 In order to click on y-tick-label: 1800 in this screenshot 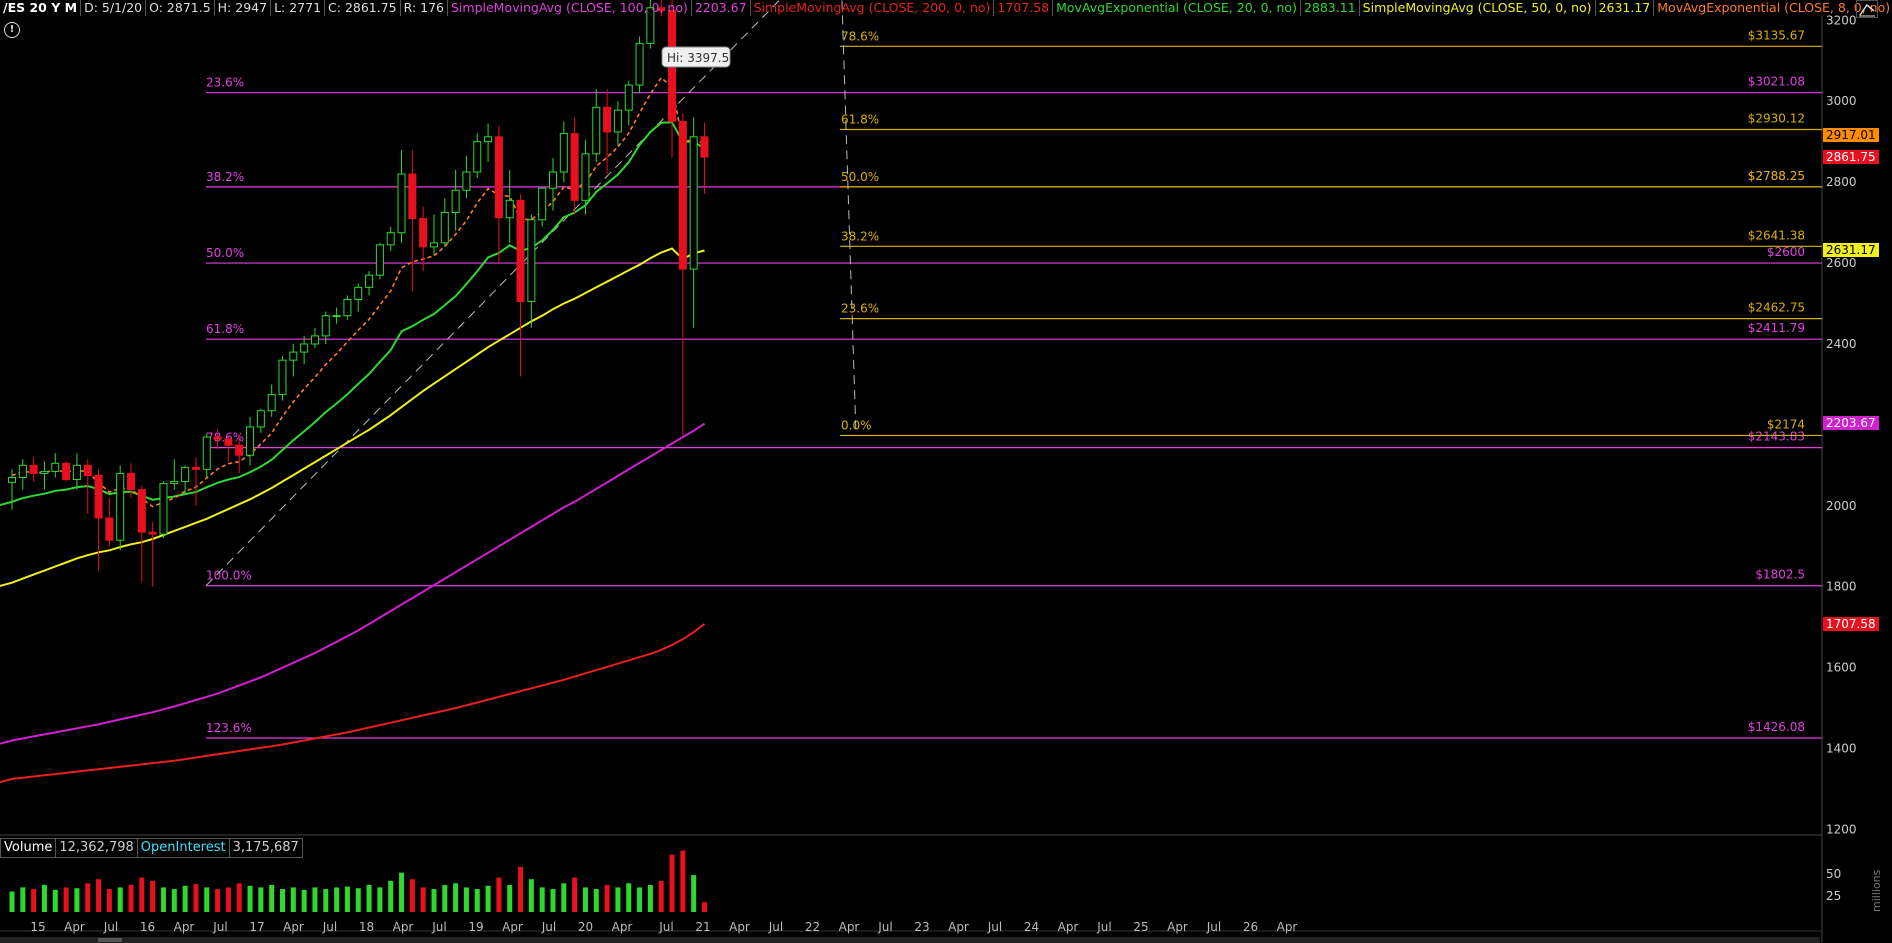, I will do `click(1841, 587)`.